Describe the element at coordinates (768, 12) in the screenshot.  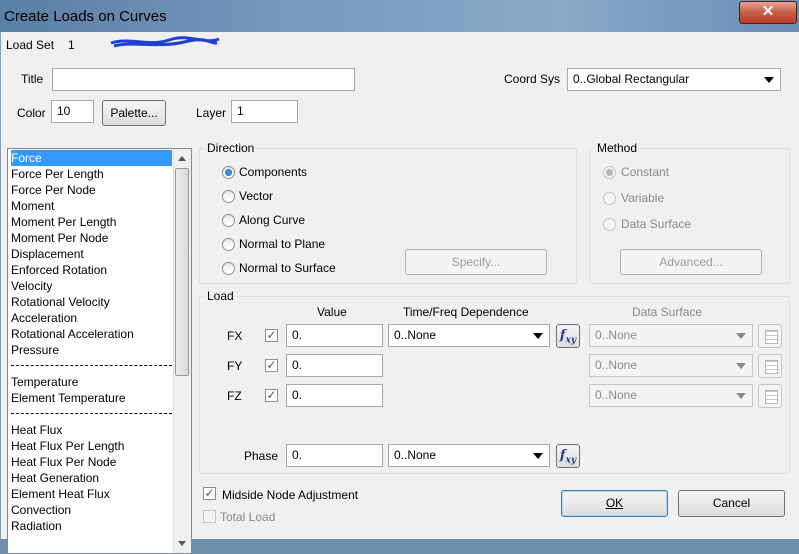
I see `close-icon: ✕` at that location.